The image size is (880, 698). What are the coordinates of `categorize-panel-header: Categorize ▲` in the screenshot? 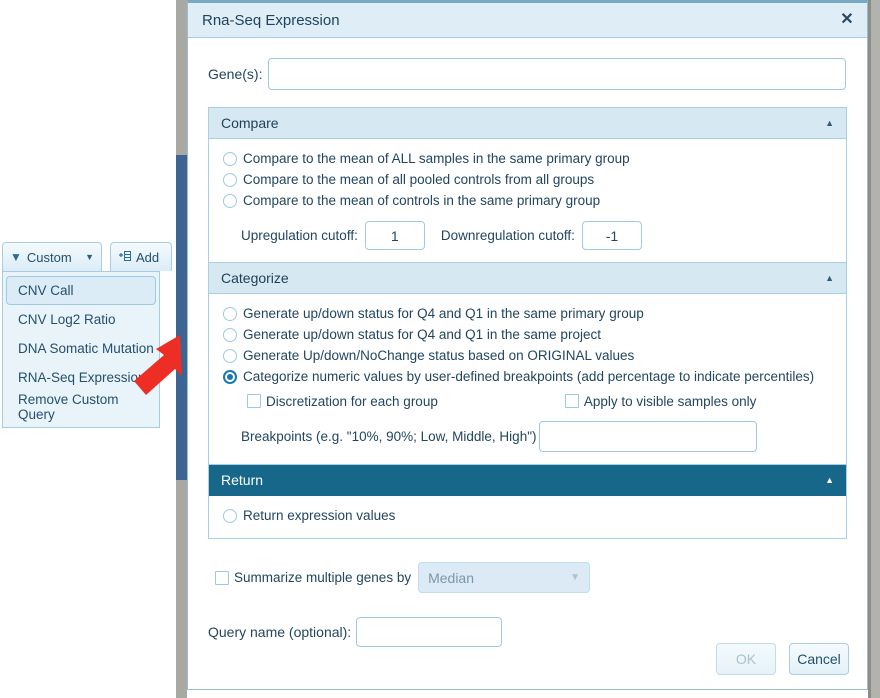 It's located at (527, 278).